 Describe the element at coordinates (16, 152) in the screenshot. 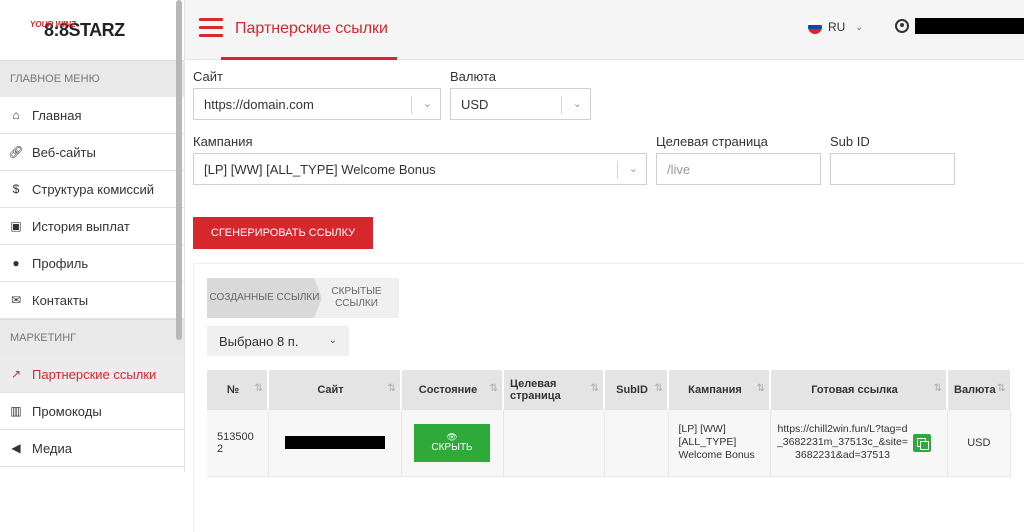

I see `link-icon: 🔗︎` at that location.